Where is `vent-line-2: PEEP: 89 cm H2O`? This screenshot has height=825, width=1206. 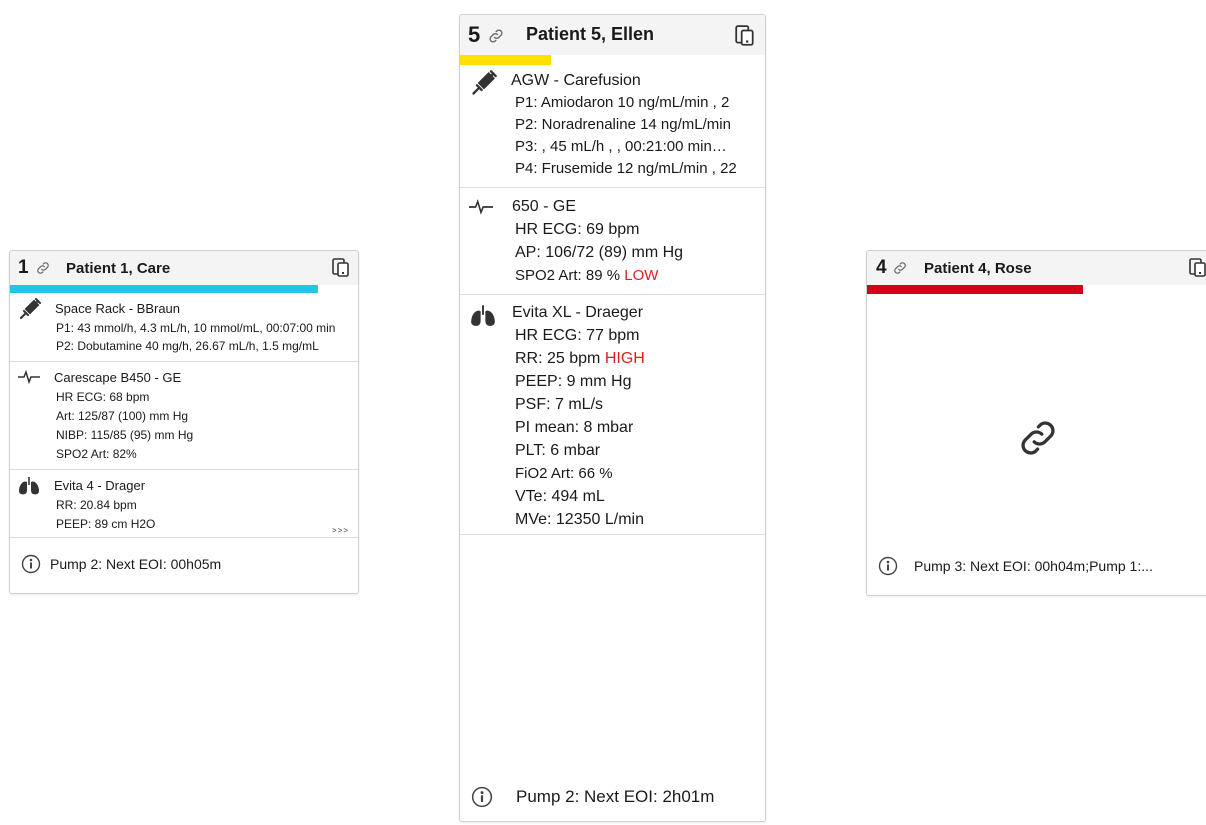 vent-line-2: PEEP: 89 cm H2O is located at coordinates (106, 524).